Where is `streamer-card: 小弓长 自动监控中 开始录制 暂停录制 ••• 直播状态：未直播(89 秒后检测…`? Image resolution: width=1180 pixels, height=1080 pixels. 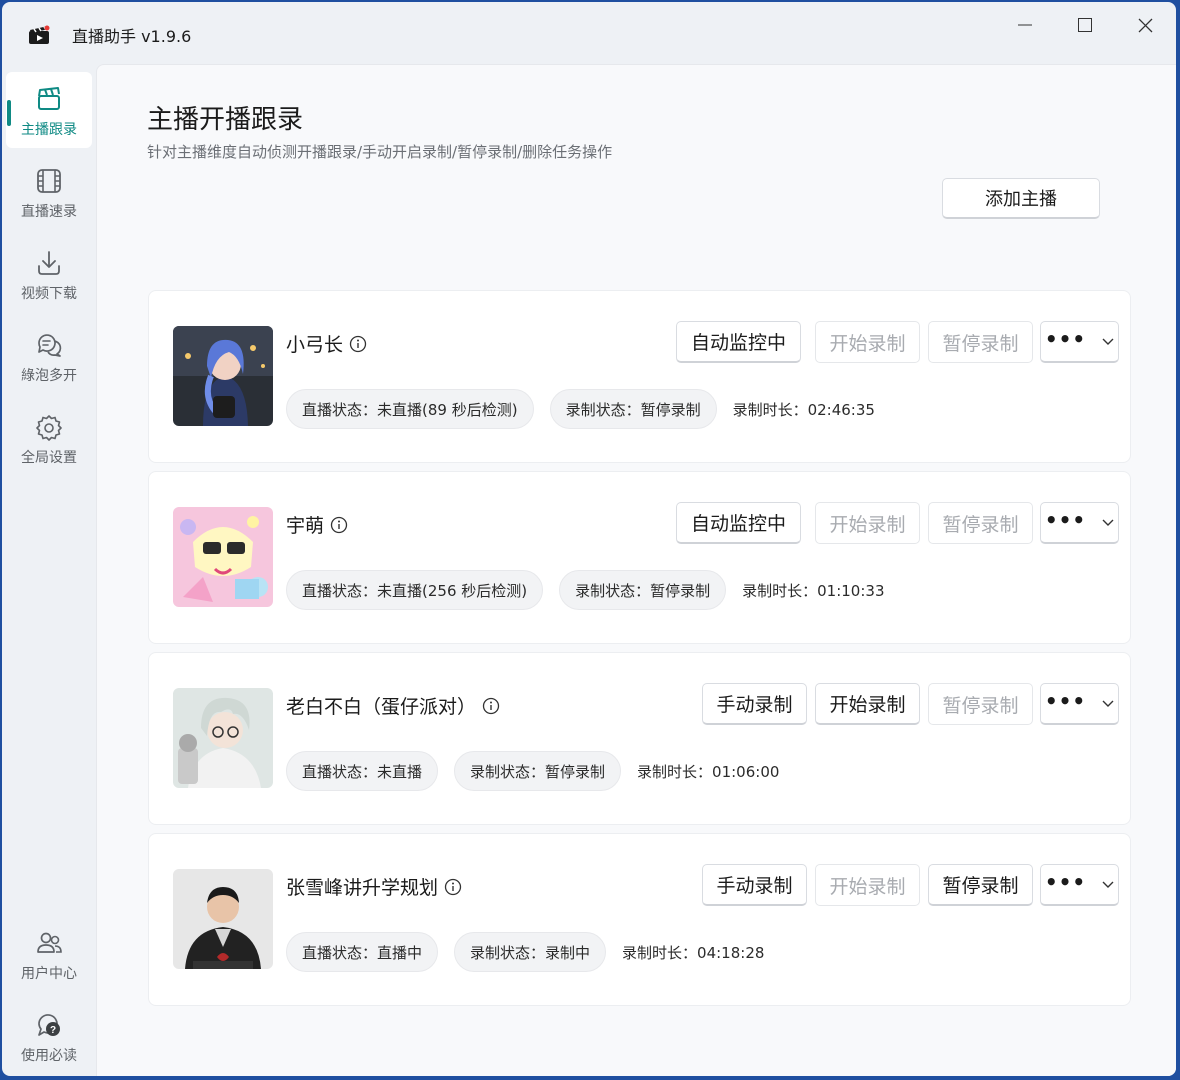 streamer-card: 小弓长 自动监控中 开始录制 暂停录制 ••• 直播状态：未直播(89 秒后检测… is located at coordinates (639, 376).